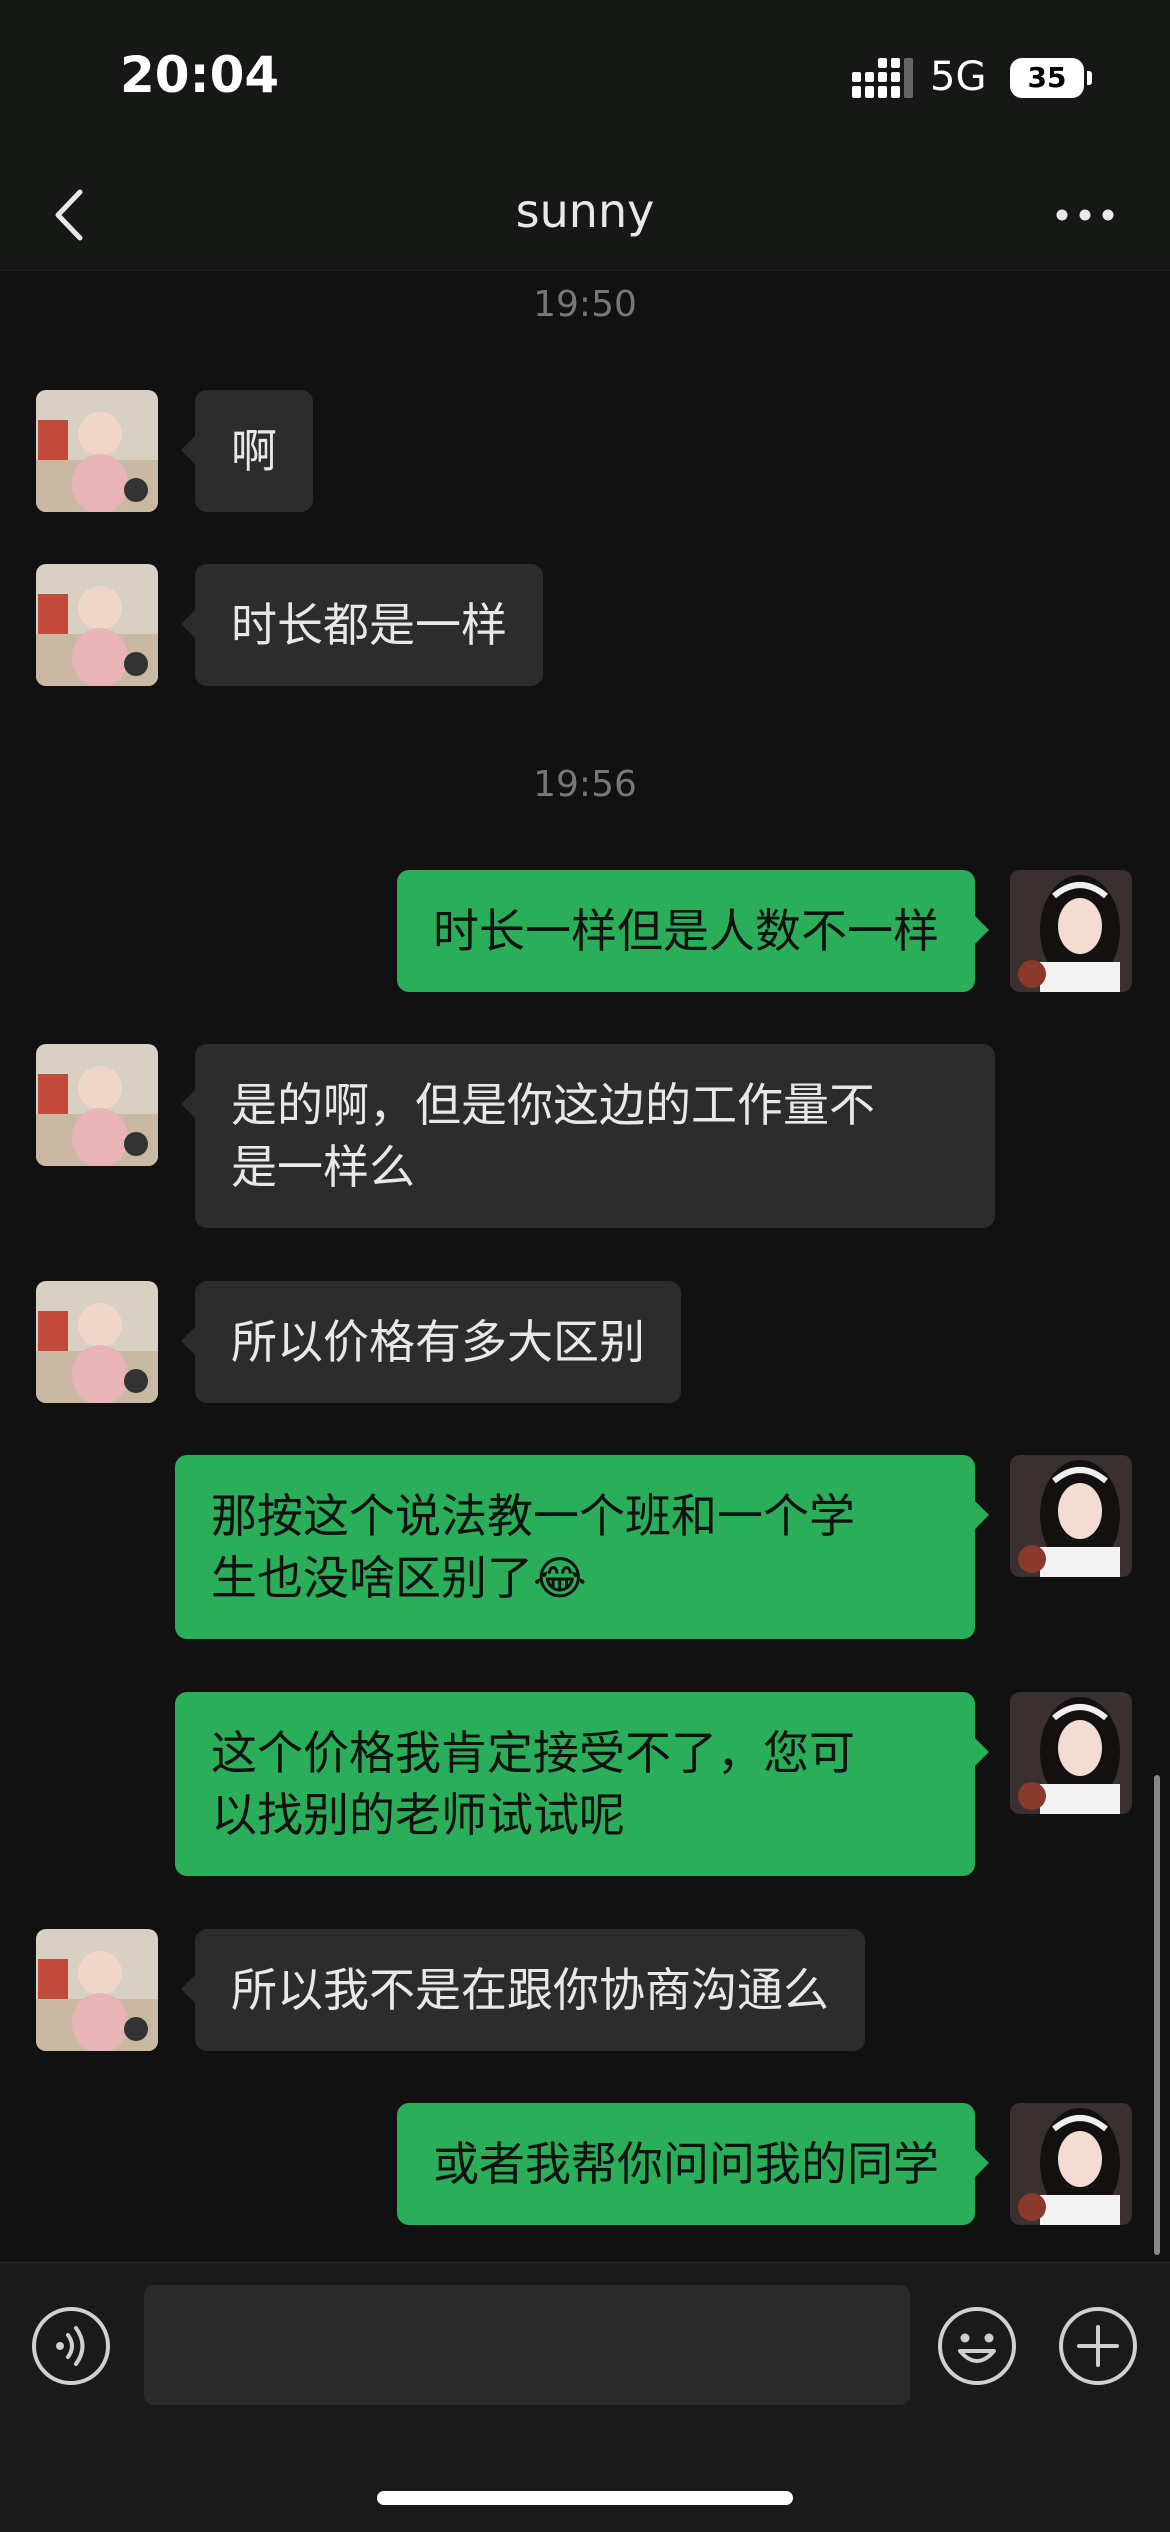 The height and width of the screenshot is (2532, 1170). I want to click on chat-title: sunny, so click(585, 211).